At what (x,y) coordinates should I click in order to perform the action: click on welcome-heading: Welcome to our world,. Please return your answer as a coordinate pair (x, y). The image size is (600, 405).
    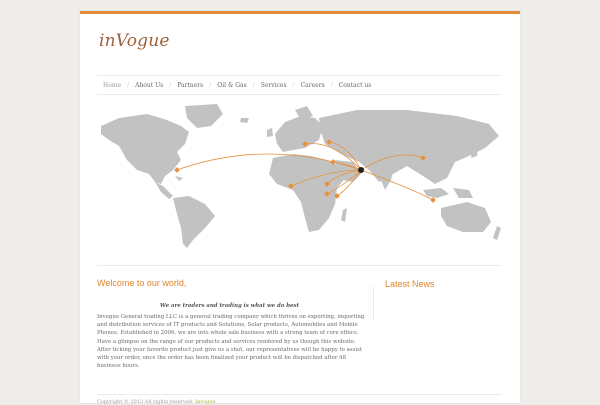
    Looking at the image, I should click on (142, 283).